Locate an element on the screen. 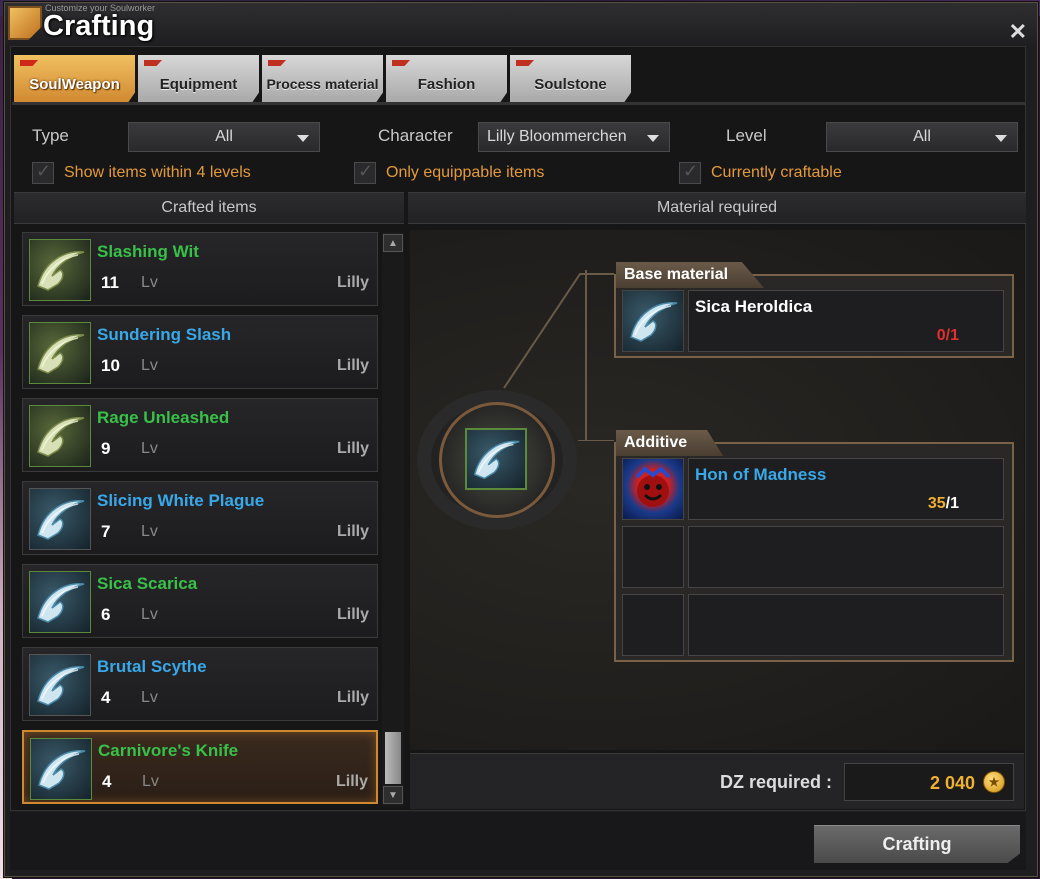  within-levels-checkbox: Show items within 4 levels is located at coordinates (141, 172).